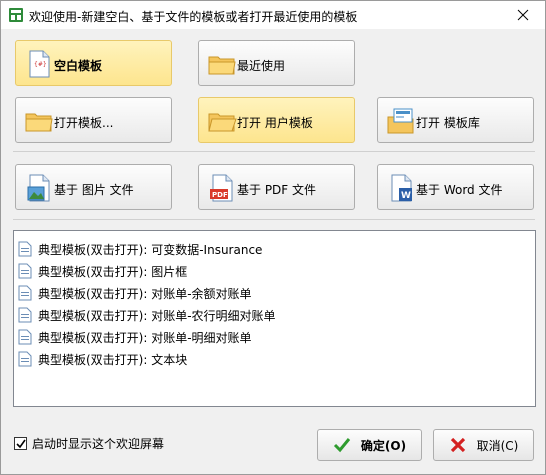 The width and height of the screenshot is (546, 475). What do you see at coordinates (261, 66) in the screenshot?
I see `recent-label: 最近使用` at bounding box center [261, 66].